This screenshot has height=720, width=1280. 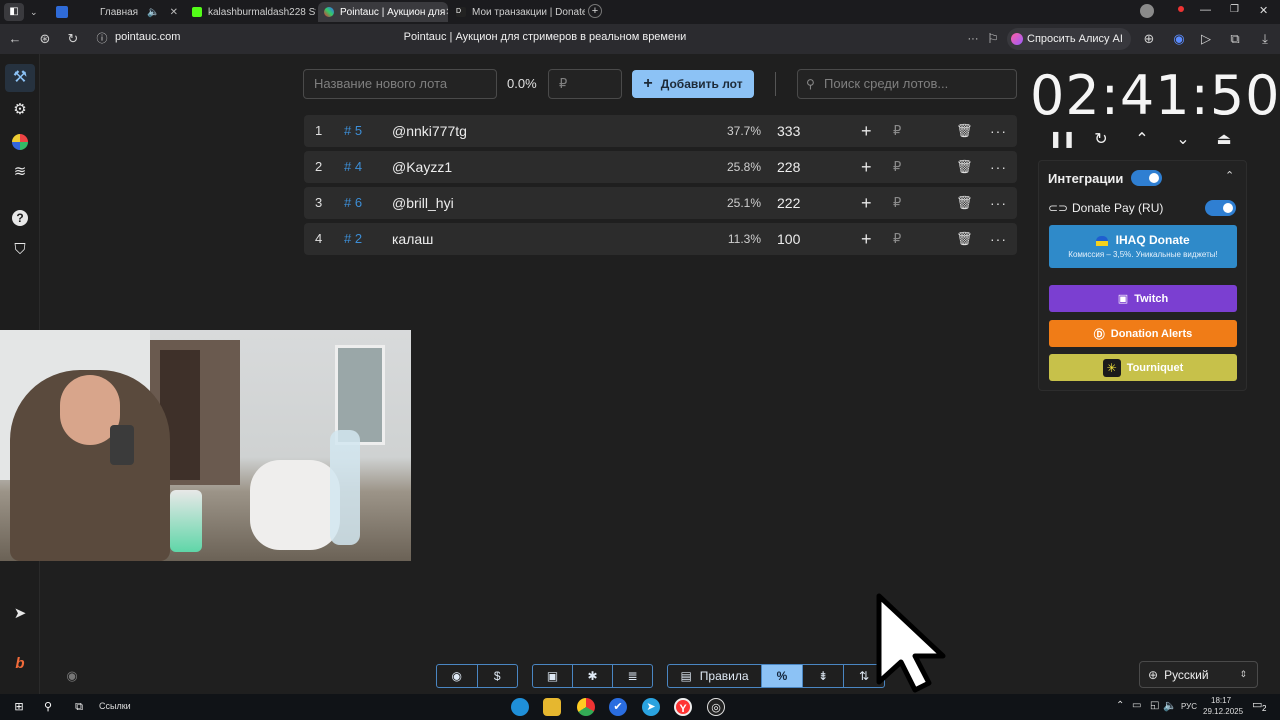 What do you see at coordinates (1136, 705) in the screenshot?
I see `tray-app-icon: ▭` at bounding box center [1136, 705].